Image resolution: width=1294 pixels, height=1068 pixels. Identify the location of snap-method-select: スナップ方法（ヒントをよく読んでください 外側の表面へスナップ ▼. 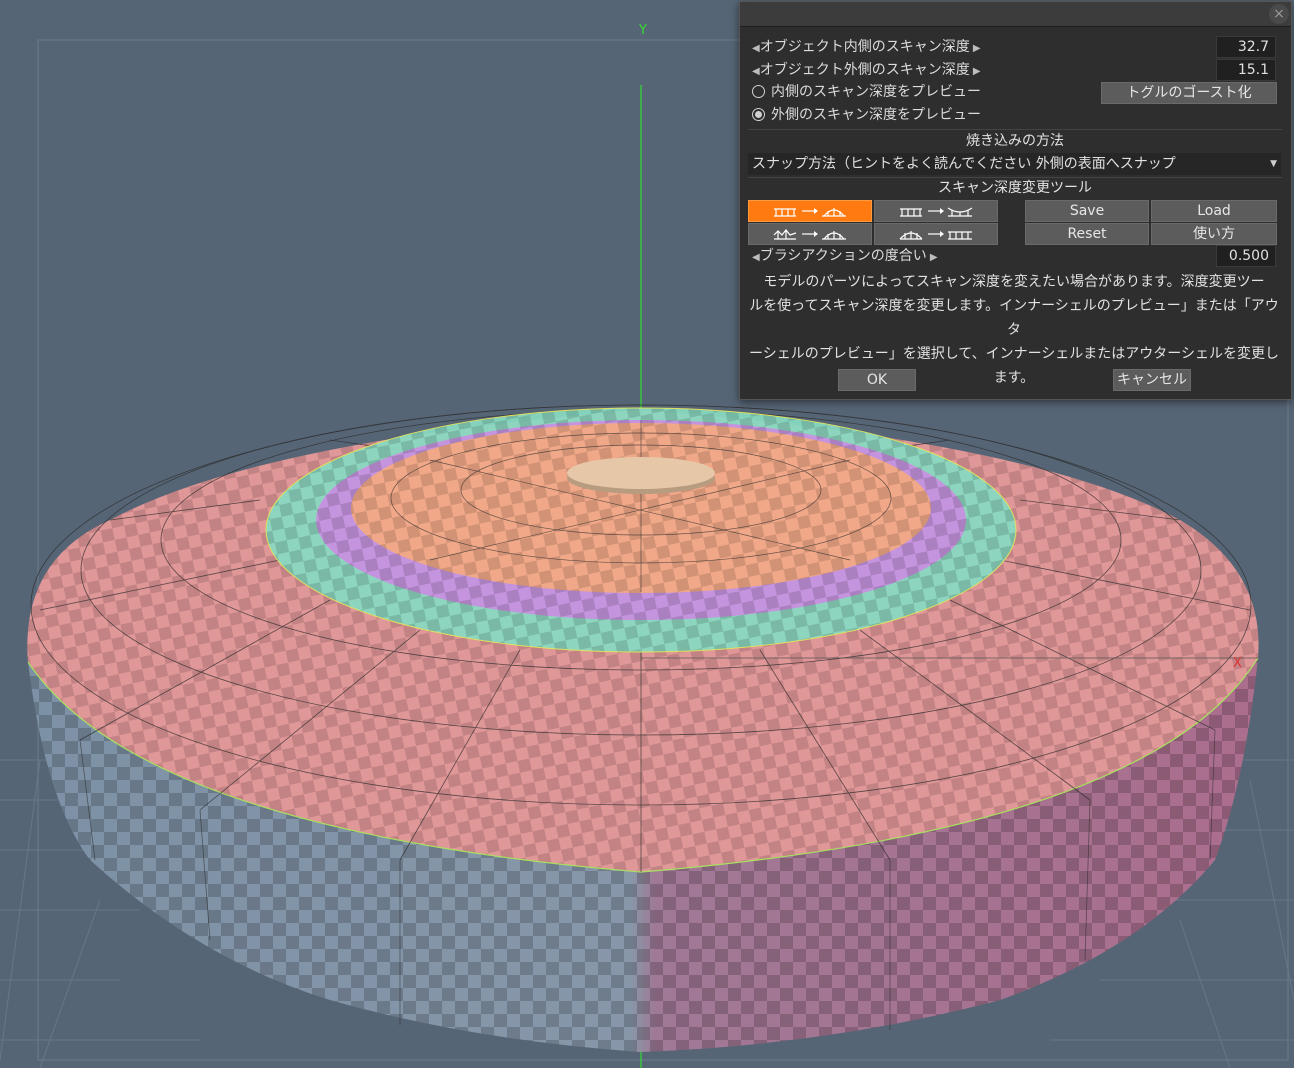
(1014, 164).